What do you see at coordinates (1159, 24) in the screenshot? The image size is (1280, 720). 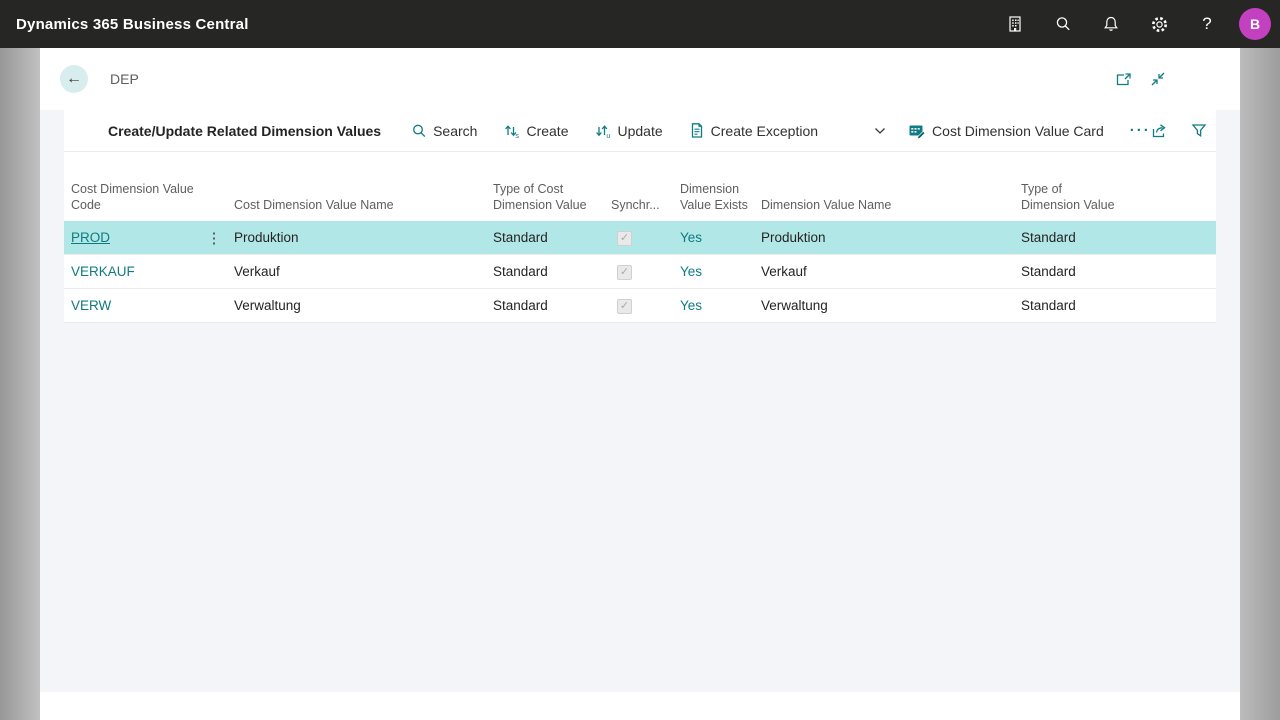 I see `settings-icon` at bounding box center [1159, 24].